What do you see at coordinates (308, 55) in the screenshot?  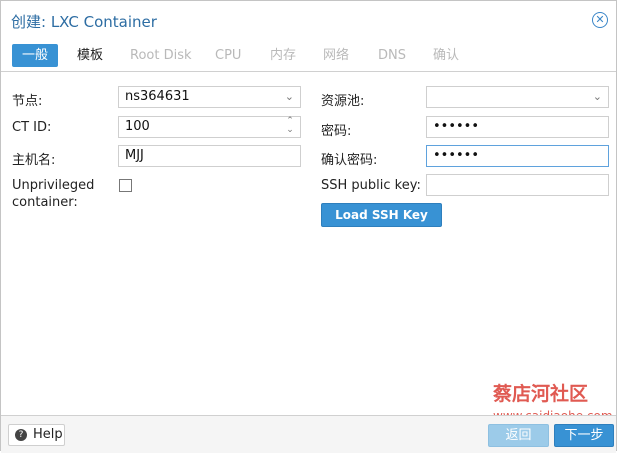 I see `tab-bar: 一般 模板 Root Disk CPU 内存 网络 DNS 确认` at bounding box center [308, 55].